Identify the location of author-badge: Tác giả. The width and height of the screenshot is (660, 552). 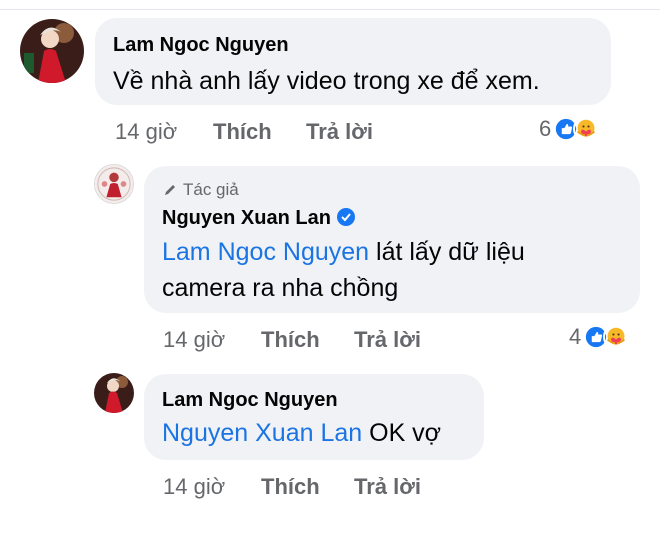
(201, 190).